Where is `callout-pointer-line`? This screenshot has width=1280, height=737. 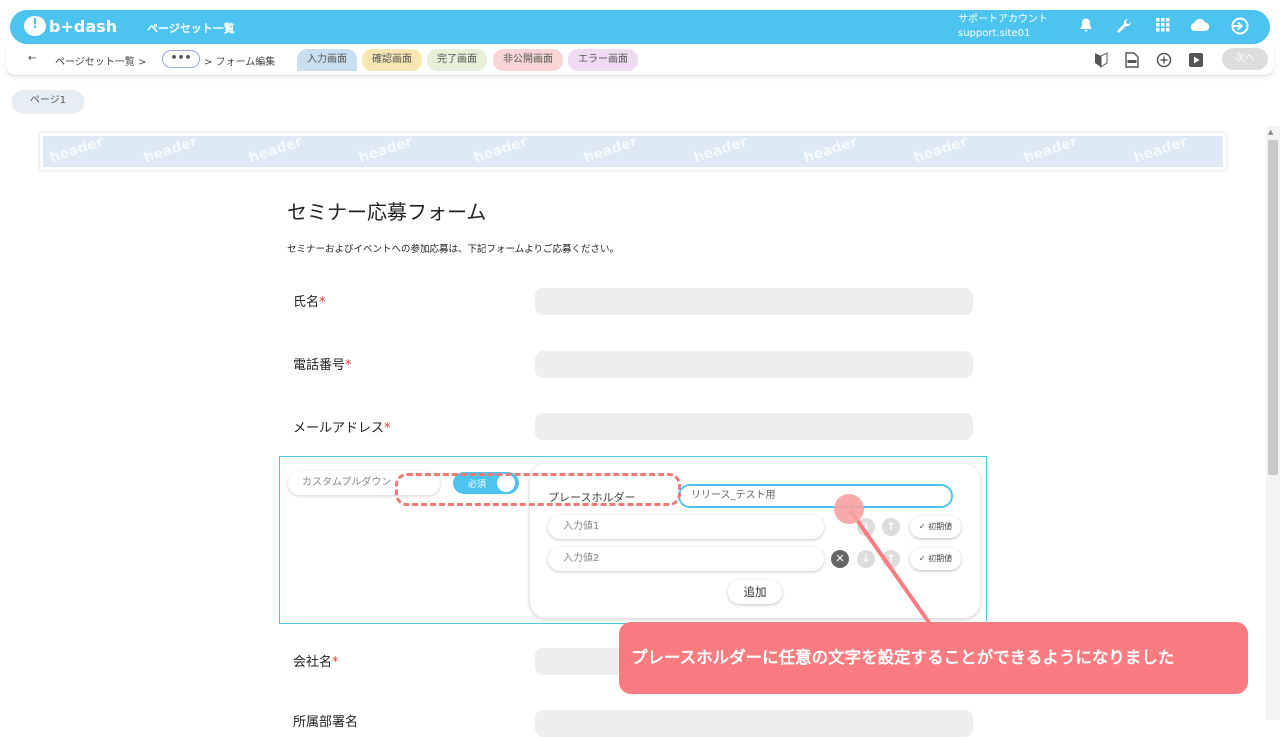 callout-pointer-line is located at coordinates (890, 567).